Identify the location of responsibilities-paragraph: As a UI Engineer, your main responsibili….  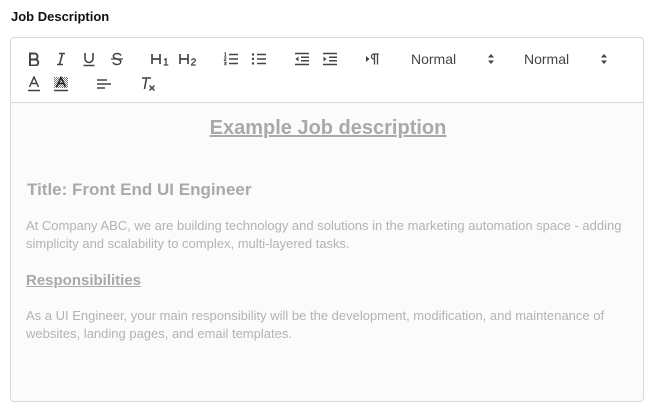
(315, 324).